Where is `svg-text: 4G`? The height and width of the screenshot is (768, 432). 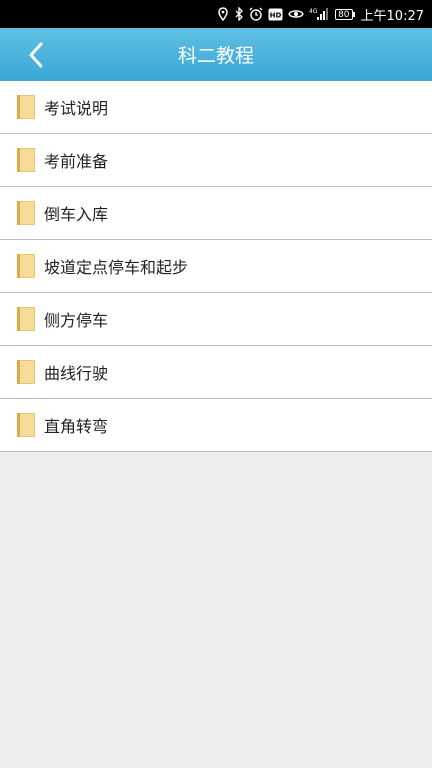
svg-text: 4G is located at coordinates (313, 11).